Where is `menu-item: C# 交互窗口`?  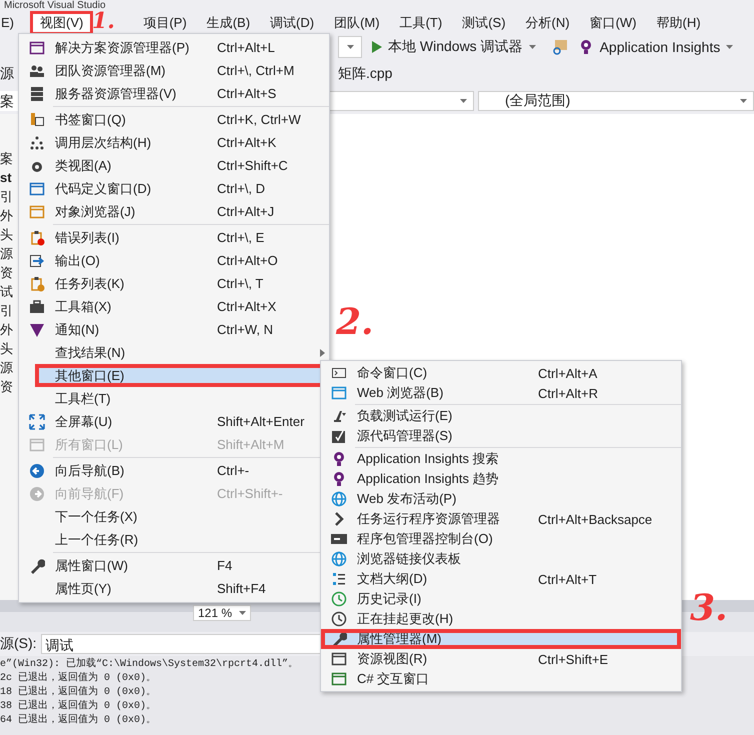
menu-item: C# 交互窗口 is located at coordinates (501, 679).